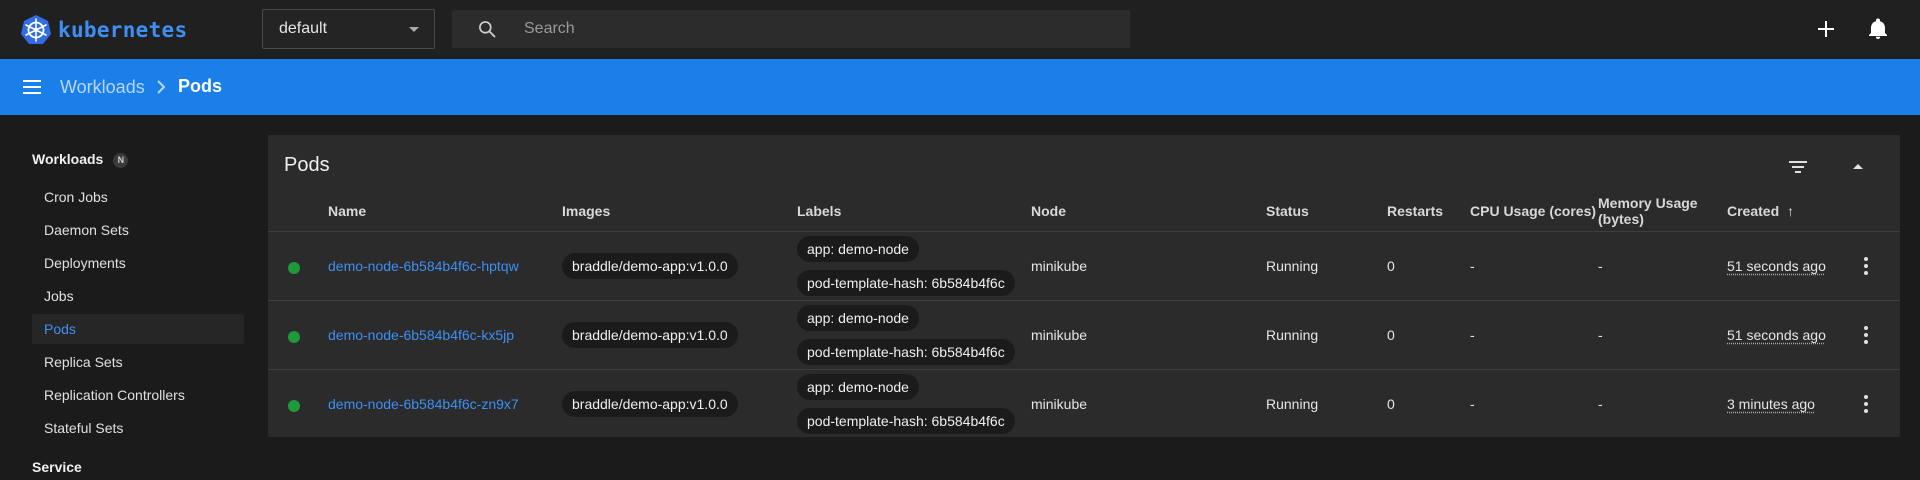  Describe the element at coordinates (348, 29) in the screenshot. I see `namespace-select: default` at that location.